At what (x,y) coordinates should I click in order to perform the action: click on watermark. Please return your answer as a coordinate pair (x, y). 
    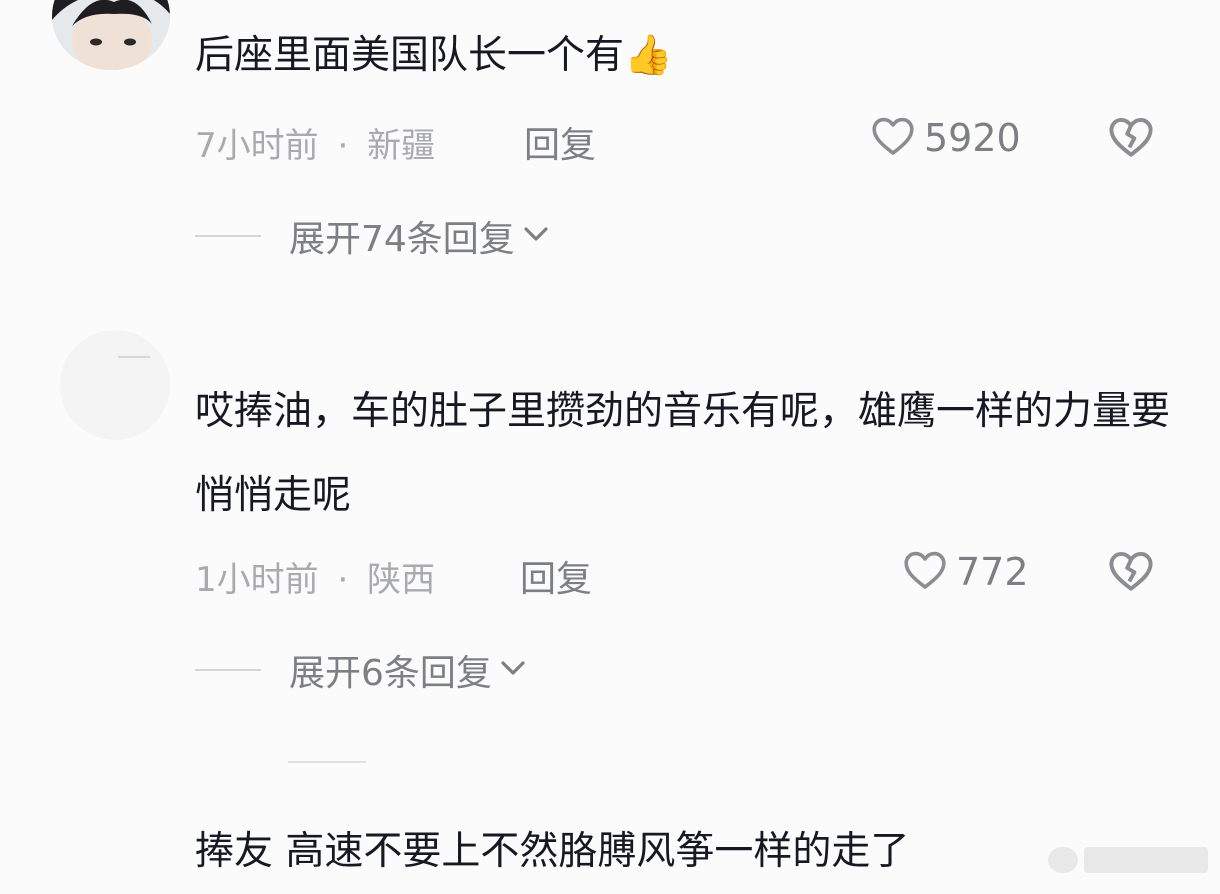
    Looking at the image, I should click on (1132, 860).